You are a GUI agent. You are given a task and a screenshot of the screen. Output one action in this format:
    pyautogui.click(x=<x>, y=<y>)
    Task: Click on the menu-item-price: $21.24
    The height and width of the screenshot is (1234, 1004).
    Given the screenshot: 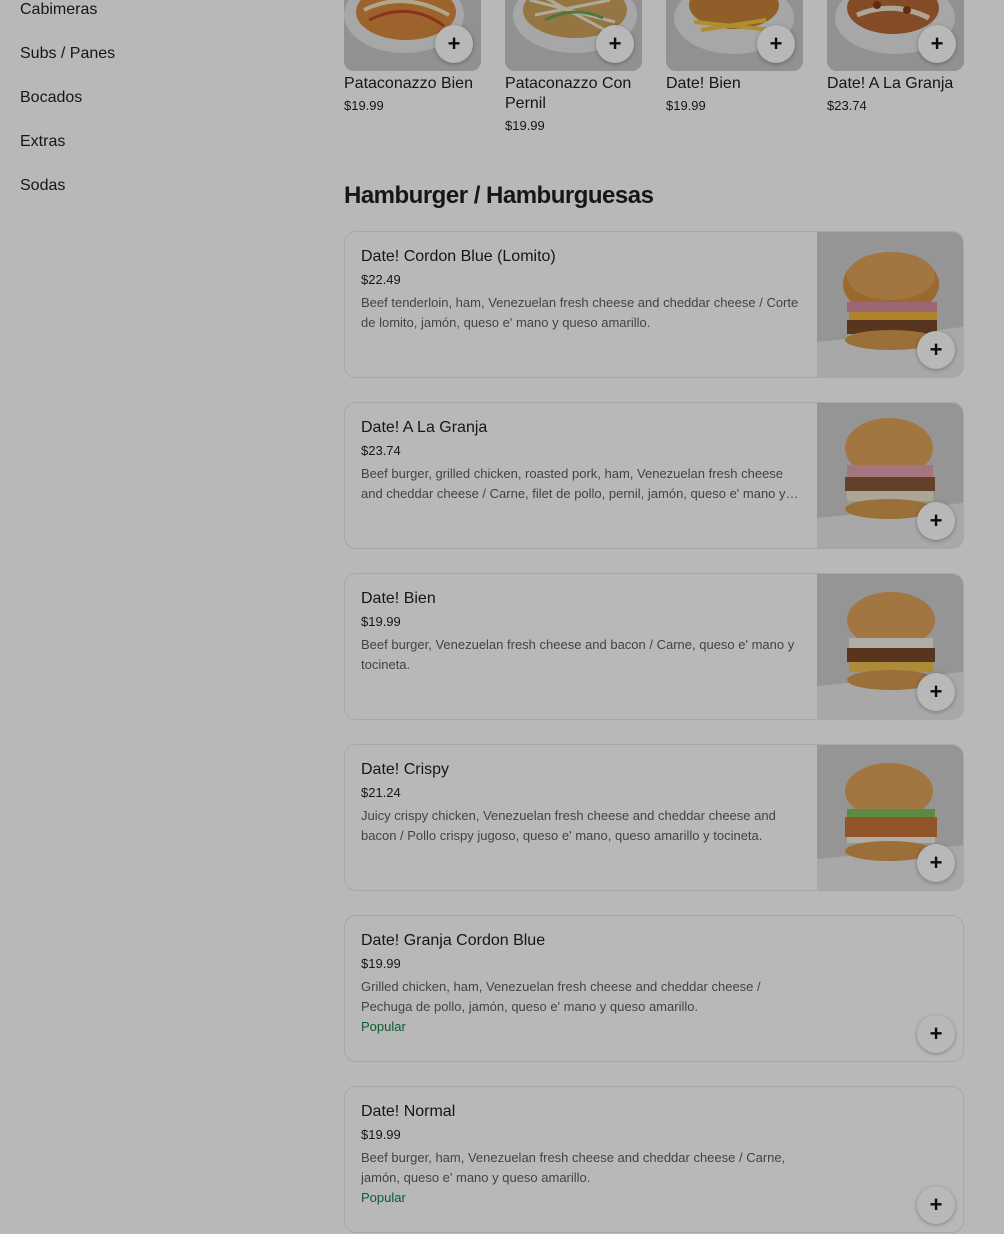 What is the action you would take?
    pyautogui.click(x=381, y=792)
    